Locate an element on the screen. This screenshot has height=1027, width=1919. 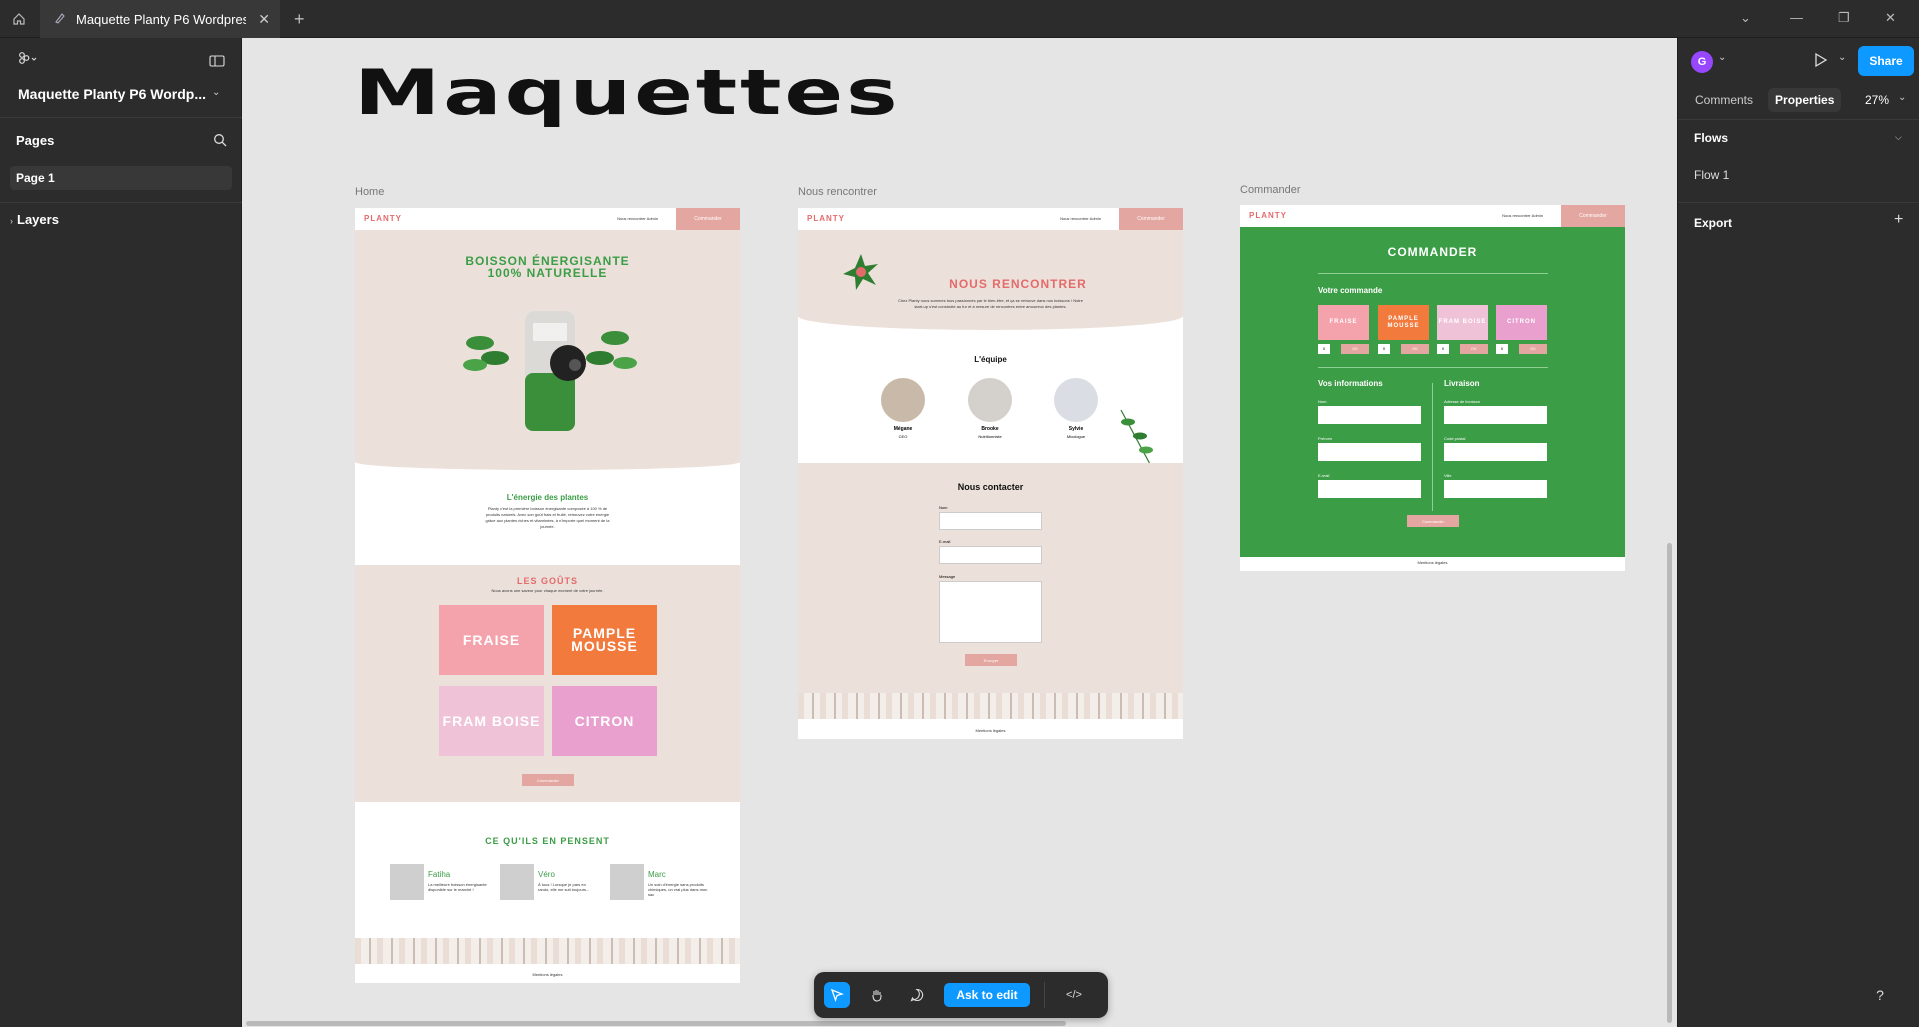
figma-menu-icon is located at coordinates (28, 61).